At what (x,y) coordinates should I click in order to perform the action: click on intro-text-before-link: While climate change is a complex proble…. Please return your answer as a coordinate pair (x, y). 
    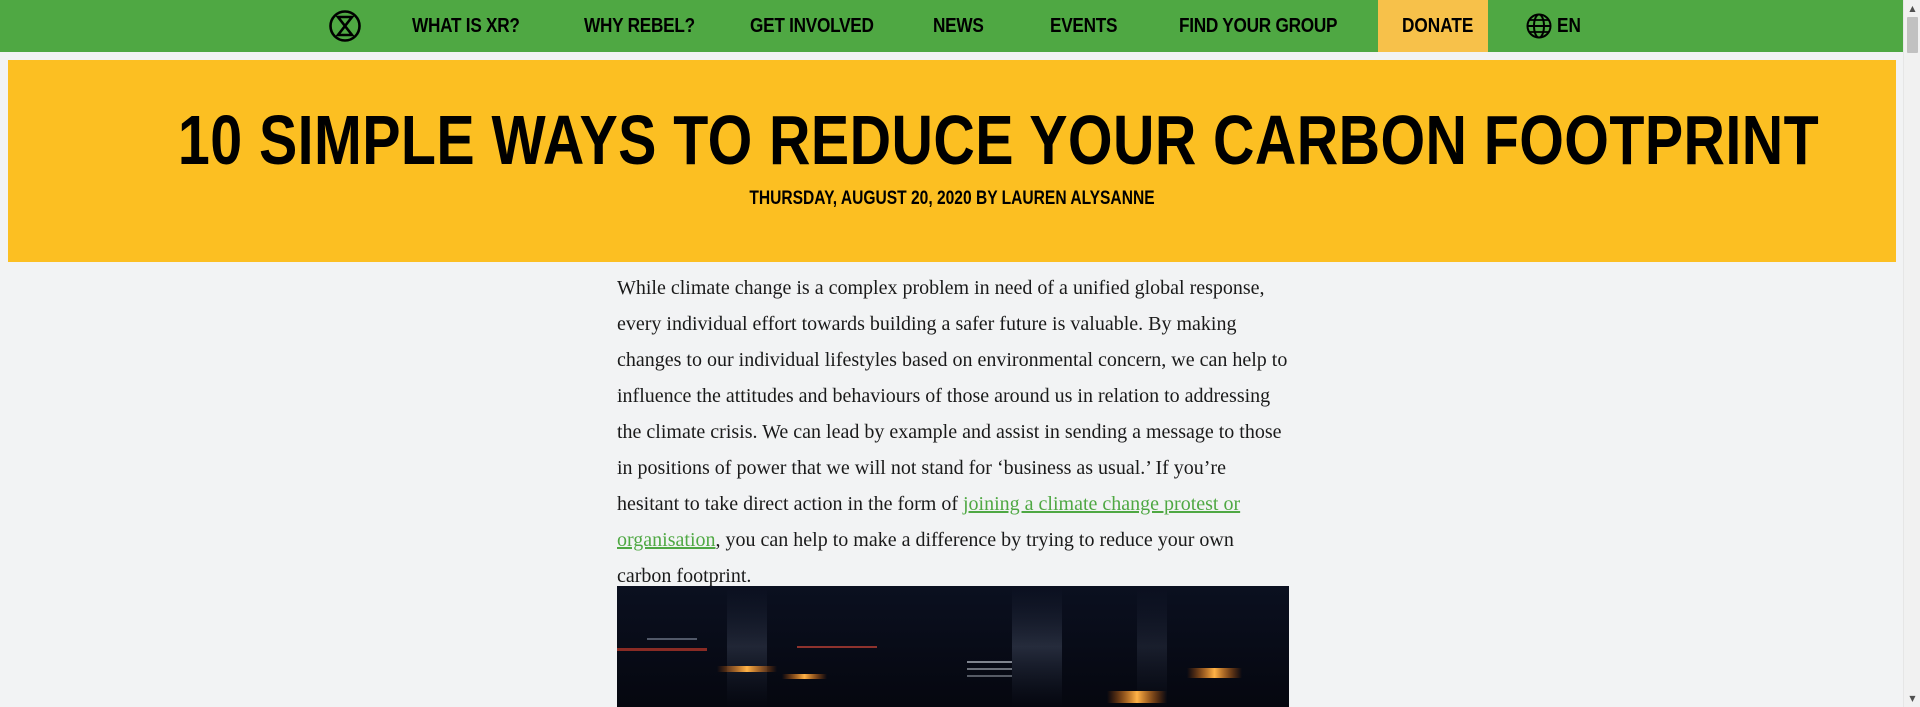
    Looking at the image, I should click on (952, 396).